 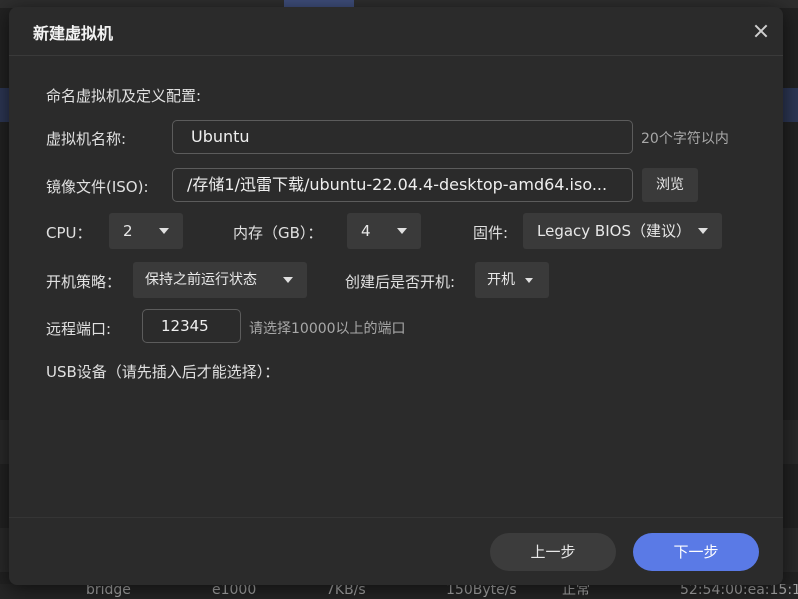 I want to click on bg-cell: e1000, so click(x=234, y=591).